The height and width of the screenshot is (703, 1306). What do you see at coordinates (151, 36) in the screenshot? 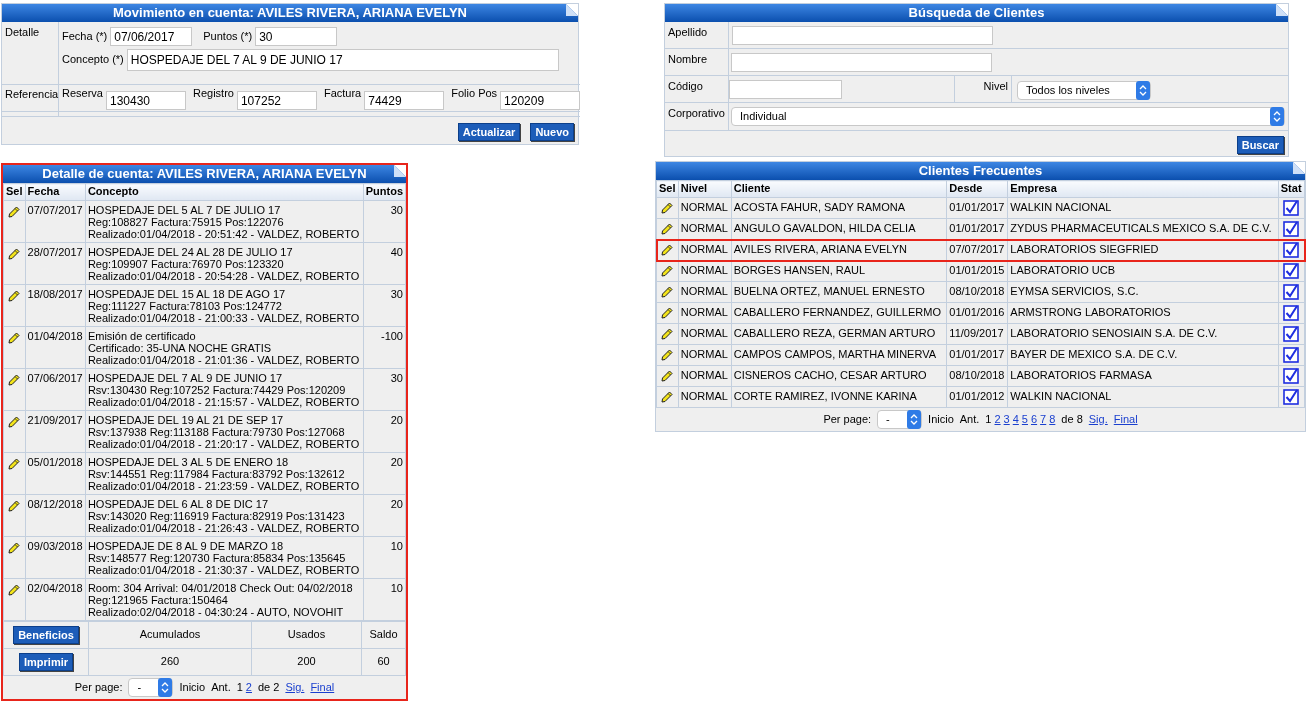
I see `date-field: 07/06/2017` at bounding box center [151, 36].